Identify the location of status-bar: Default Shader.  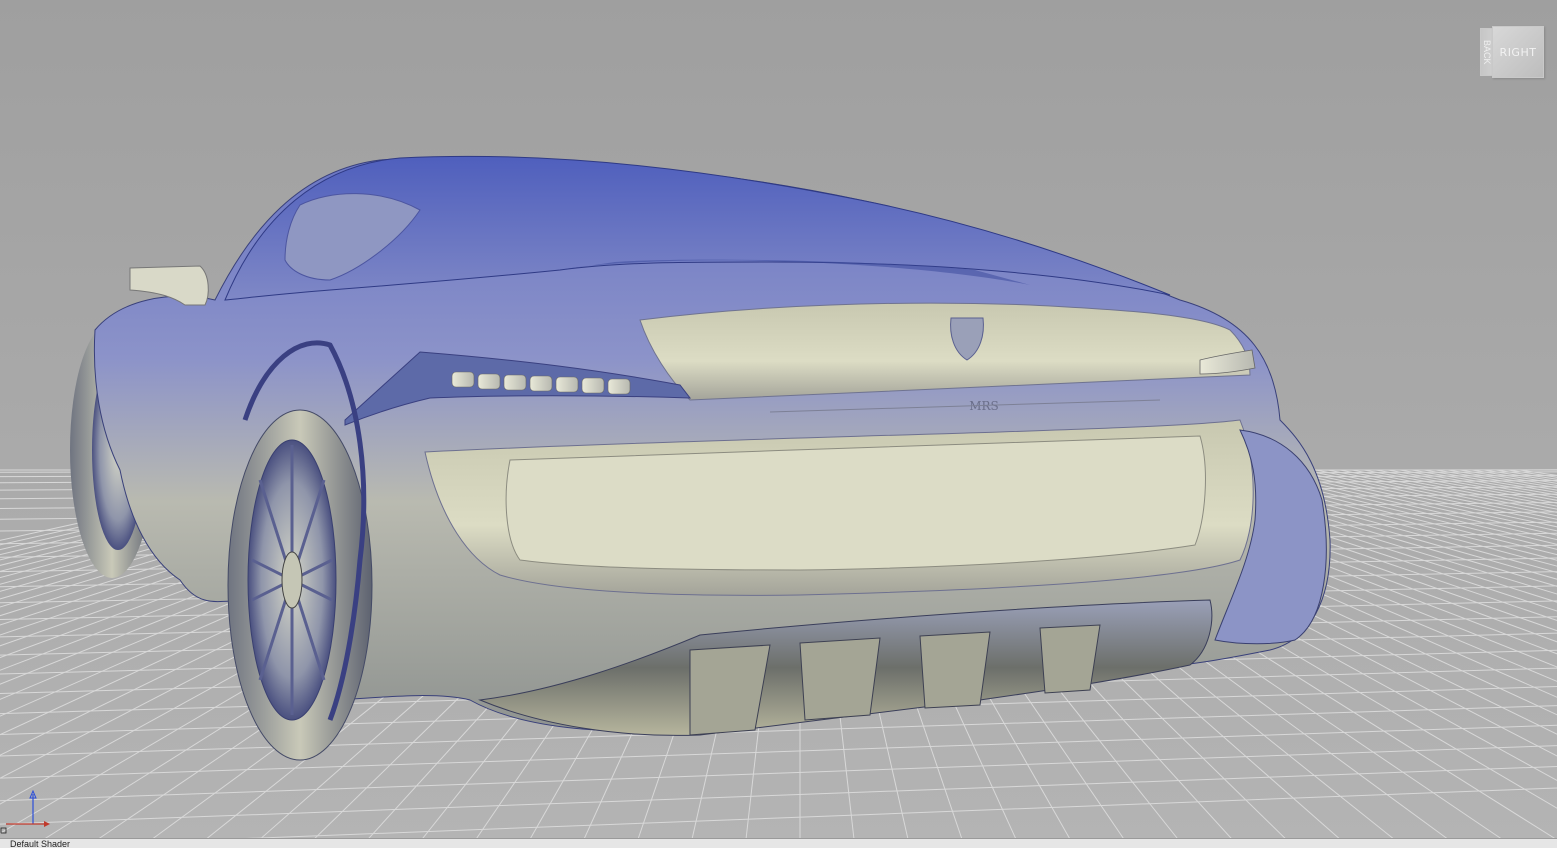
(778, 843).